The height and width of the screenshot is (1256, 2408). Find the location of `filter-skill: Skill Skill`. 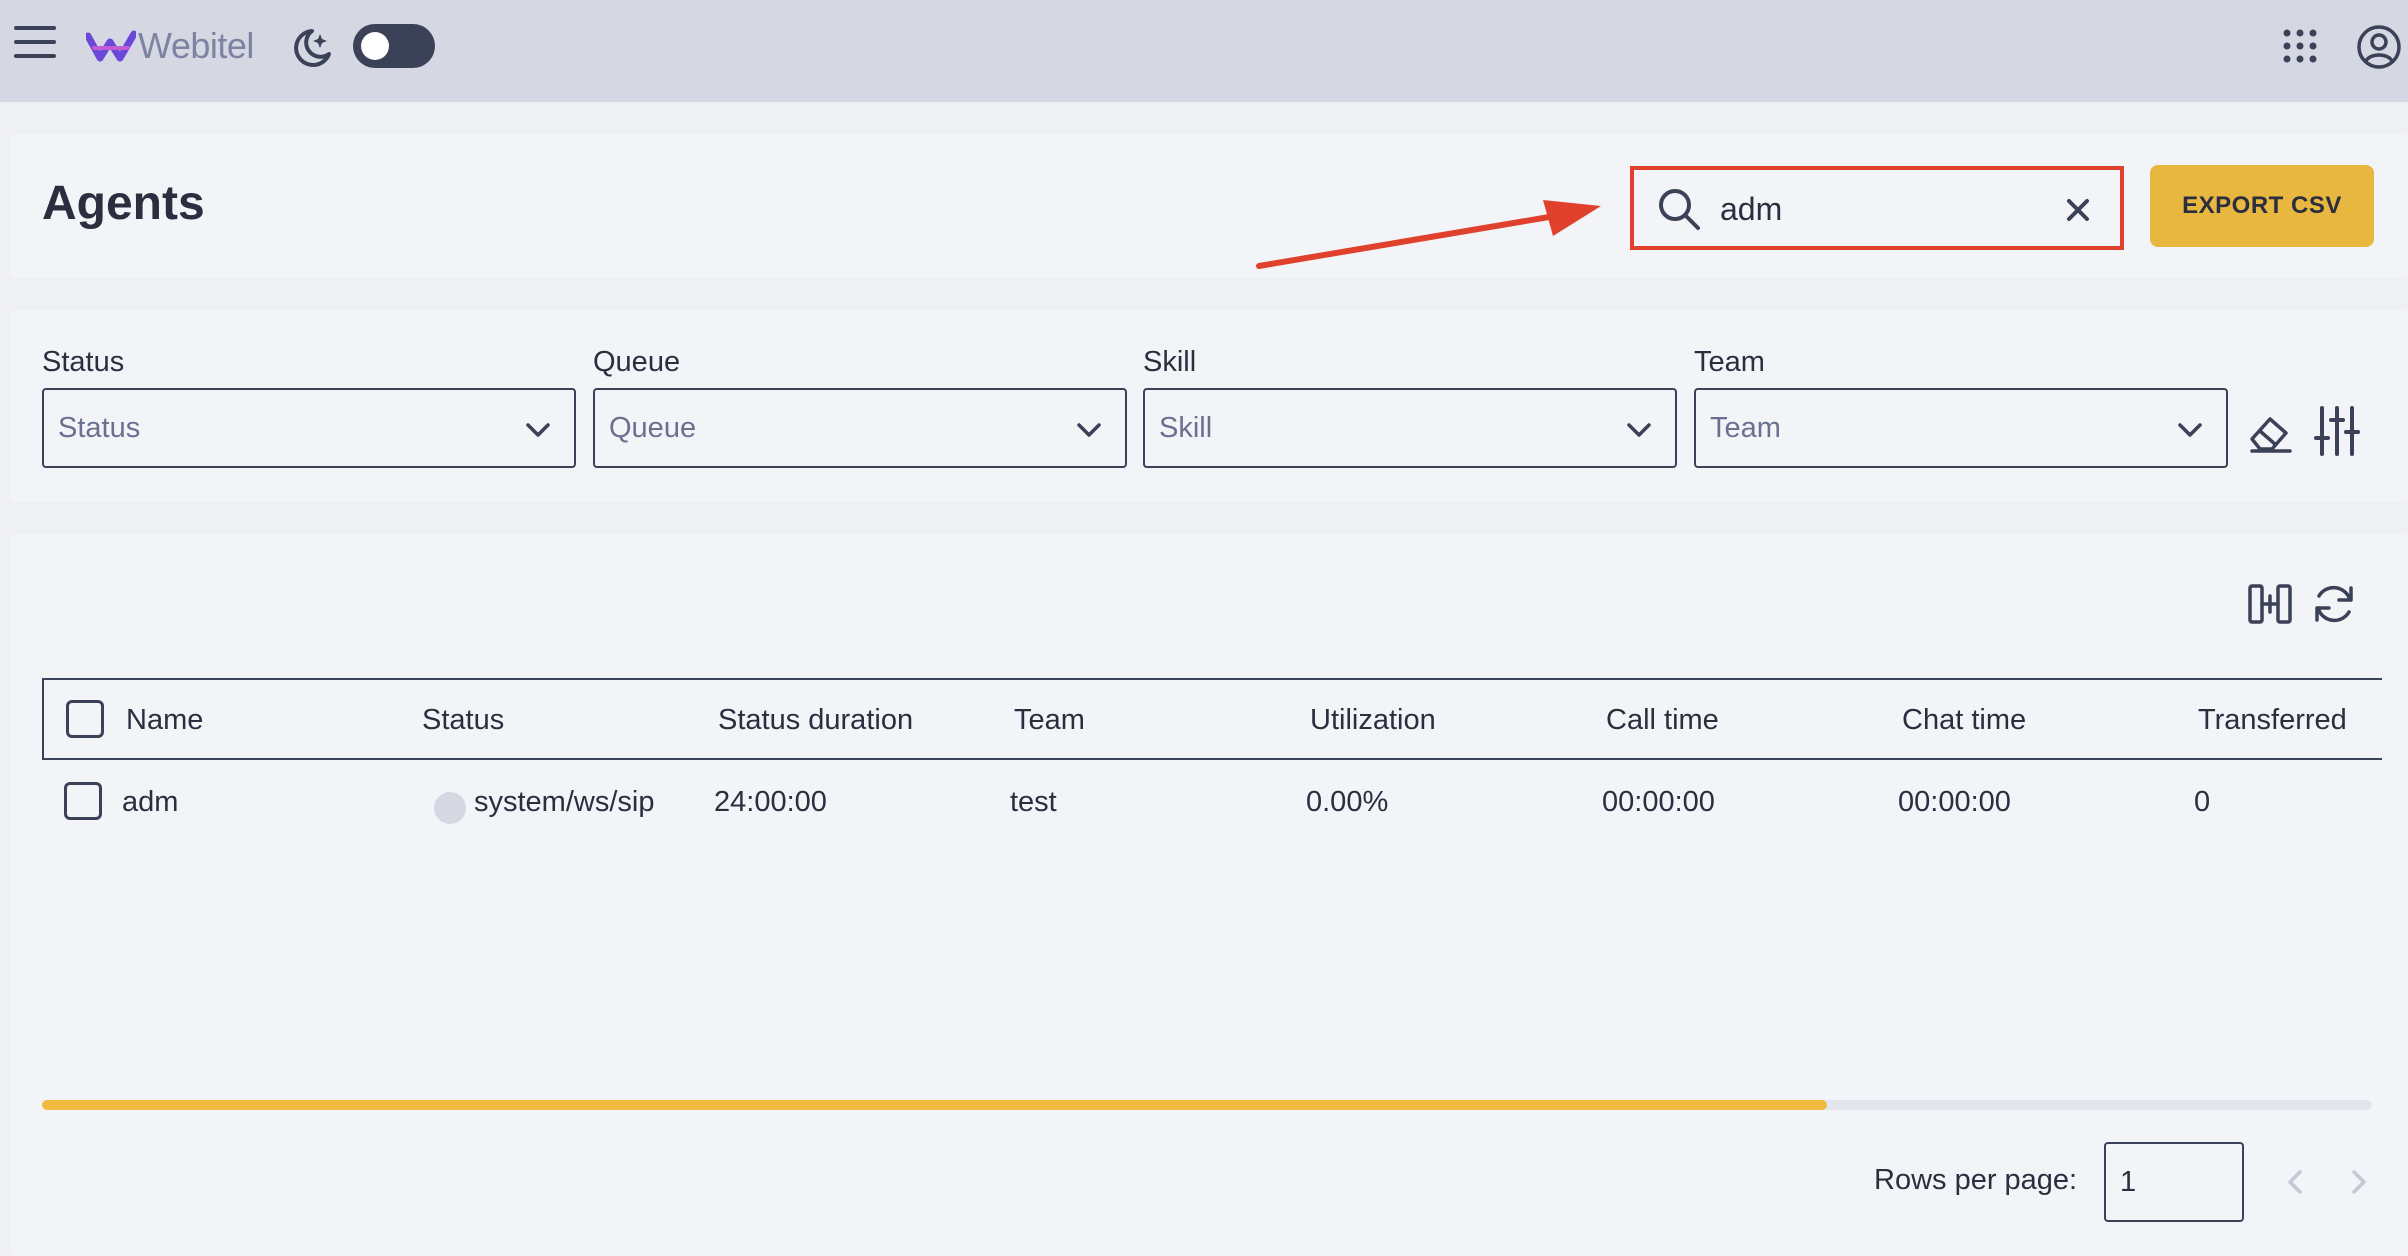

filter-skill: Skill Skill is located at coordinates (1410, 407).